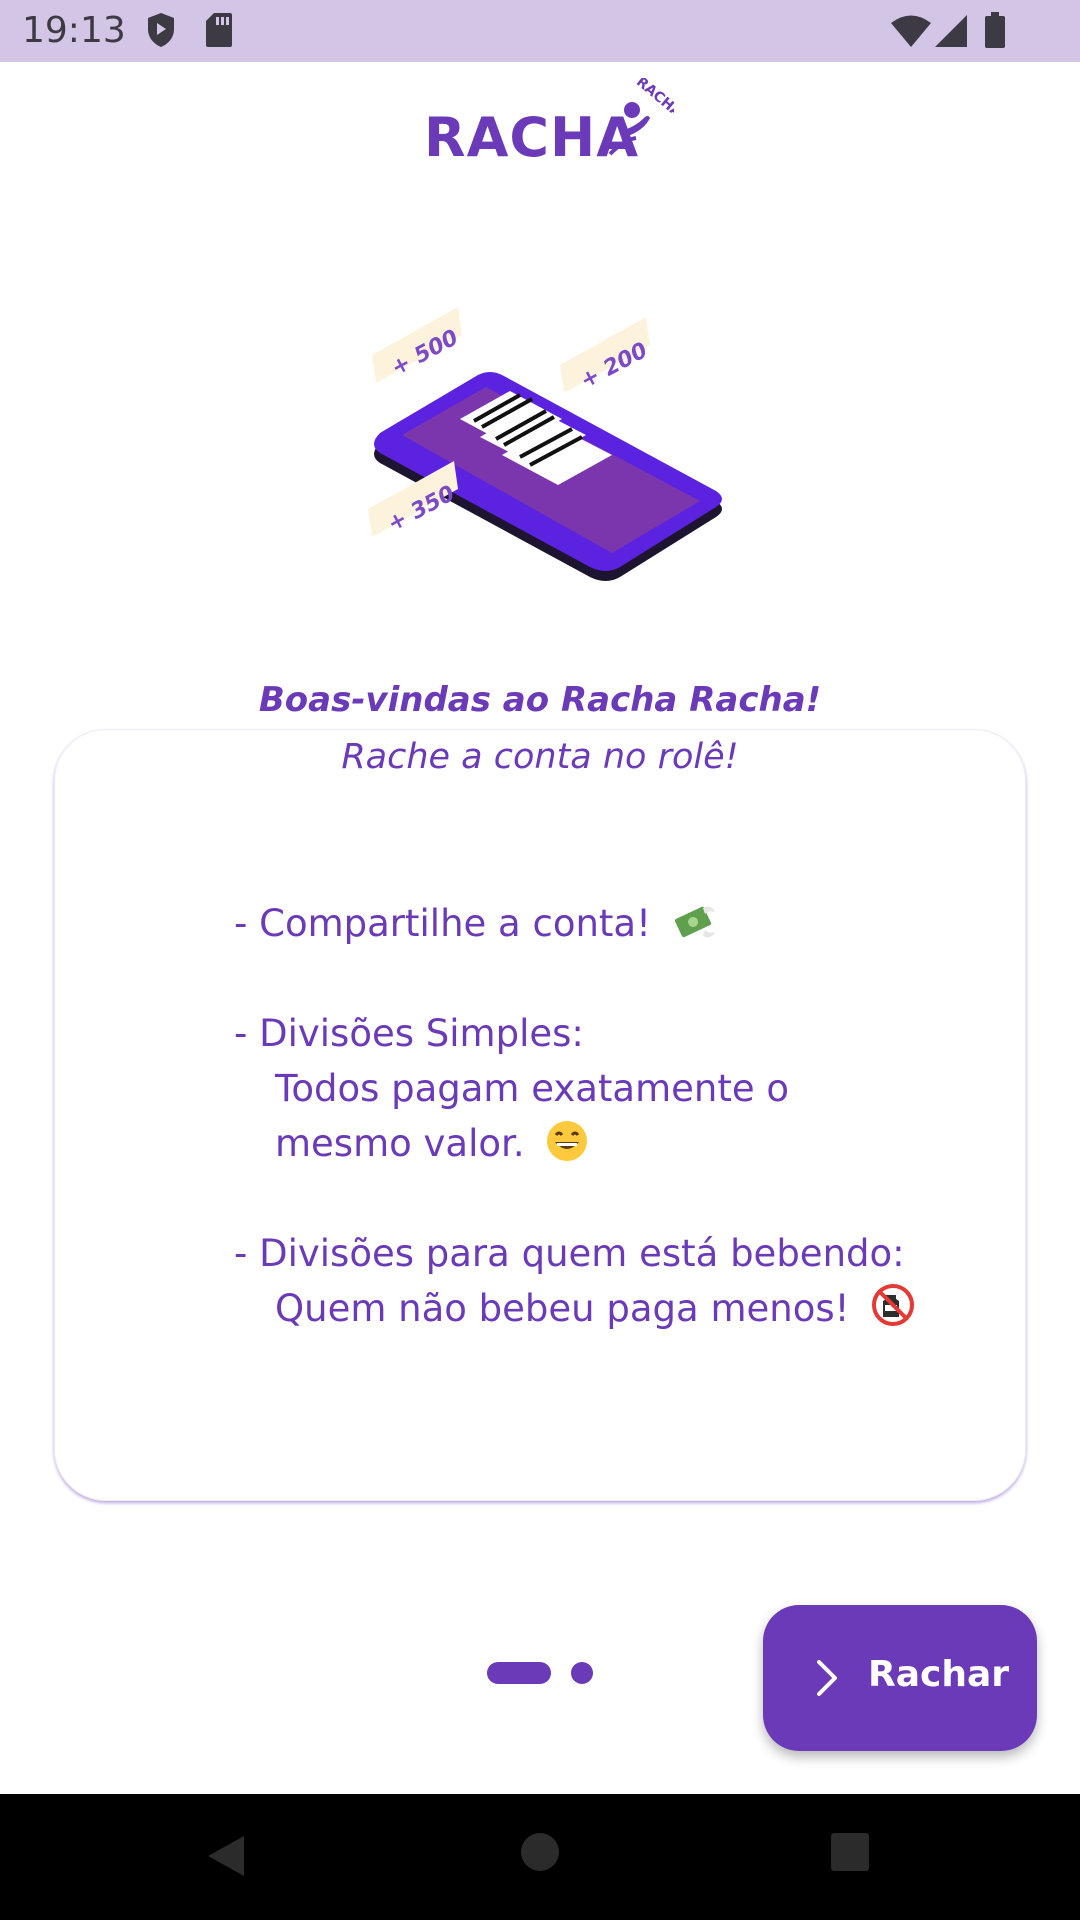  Describe the element at coordinates (951, 33) in the screenshot. I see `signal-icon` at that location.